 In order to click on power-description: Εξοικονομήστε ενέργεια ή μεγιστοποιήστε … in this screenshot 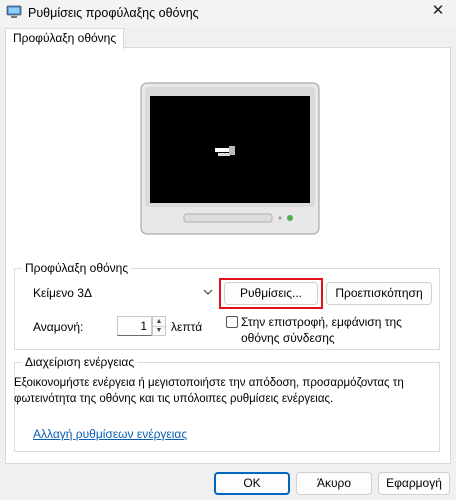, I will do `click(209, 391)`.